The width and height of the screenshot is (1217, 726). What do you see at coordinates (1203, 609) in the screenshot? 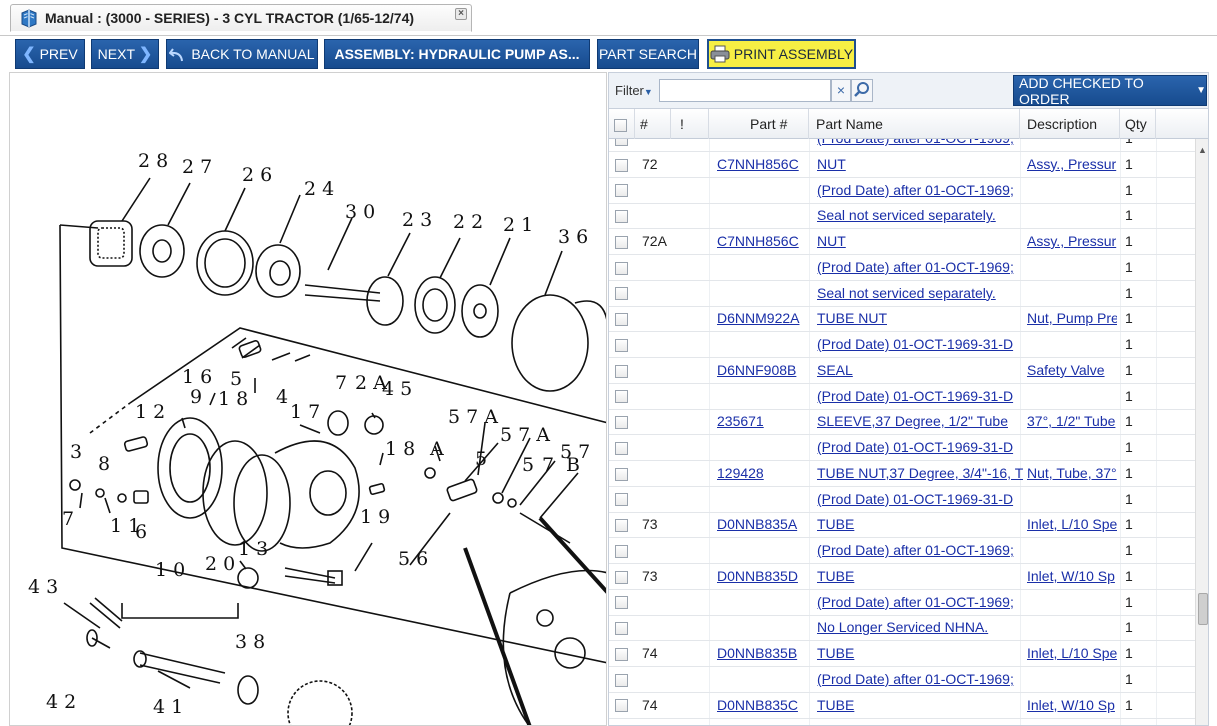
I see `scrollbar-thumb` at bounding box center [1203, 609].